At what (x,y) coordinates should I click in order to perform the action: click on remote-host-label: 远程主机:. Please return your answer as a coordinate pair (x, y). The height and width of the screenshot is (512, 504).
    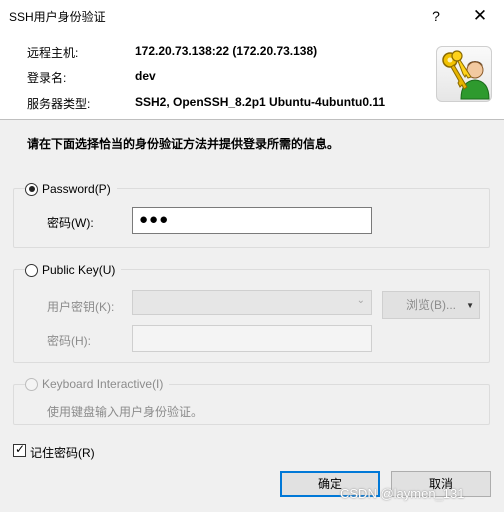
    Looking at the image, I should click on (53, 53).